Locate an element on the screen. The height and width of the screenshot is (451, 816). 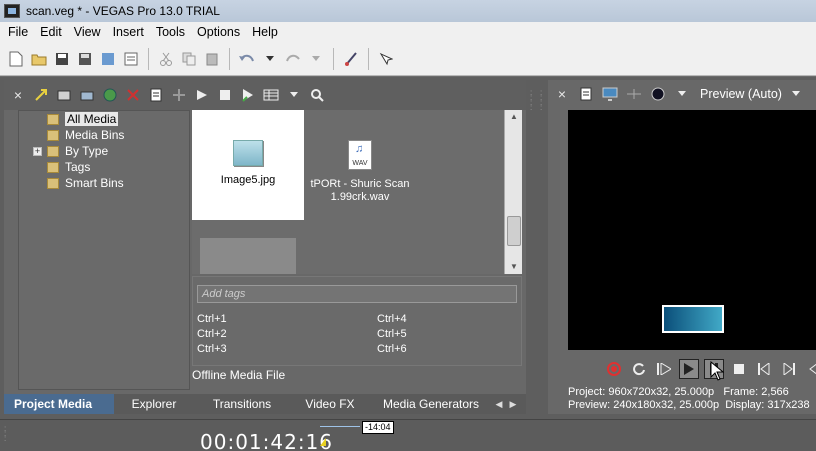
media-fx-icon is located at coordinates (179, 95).